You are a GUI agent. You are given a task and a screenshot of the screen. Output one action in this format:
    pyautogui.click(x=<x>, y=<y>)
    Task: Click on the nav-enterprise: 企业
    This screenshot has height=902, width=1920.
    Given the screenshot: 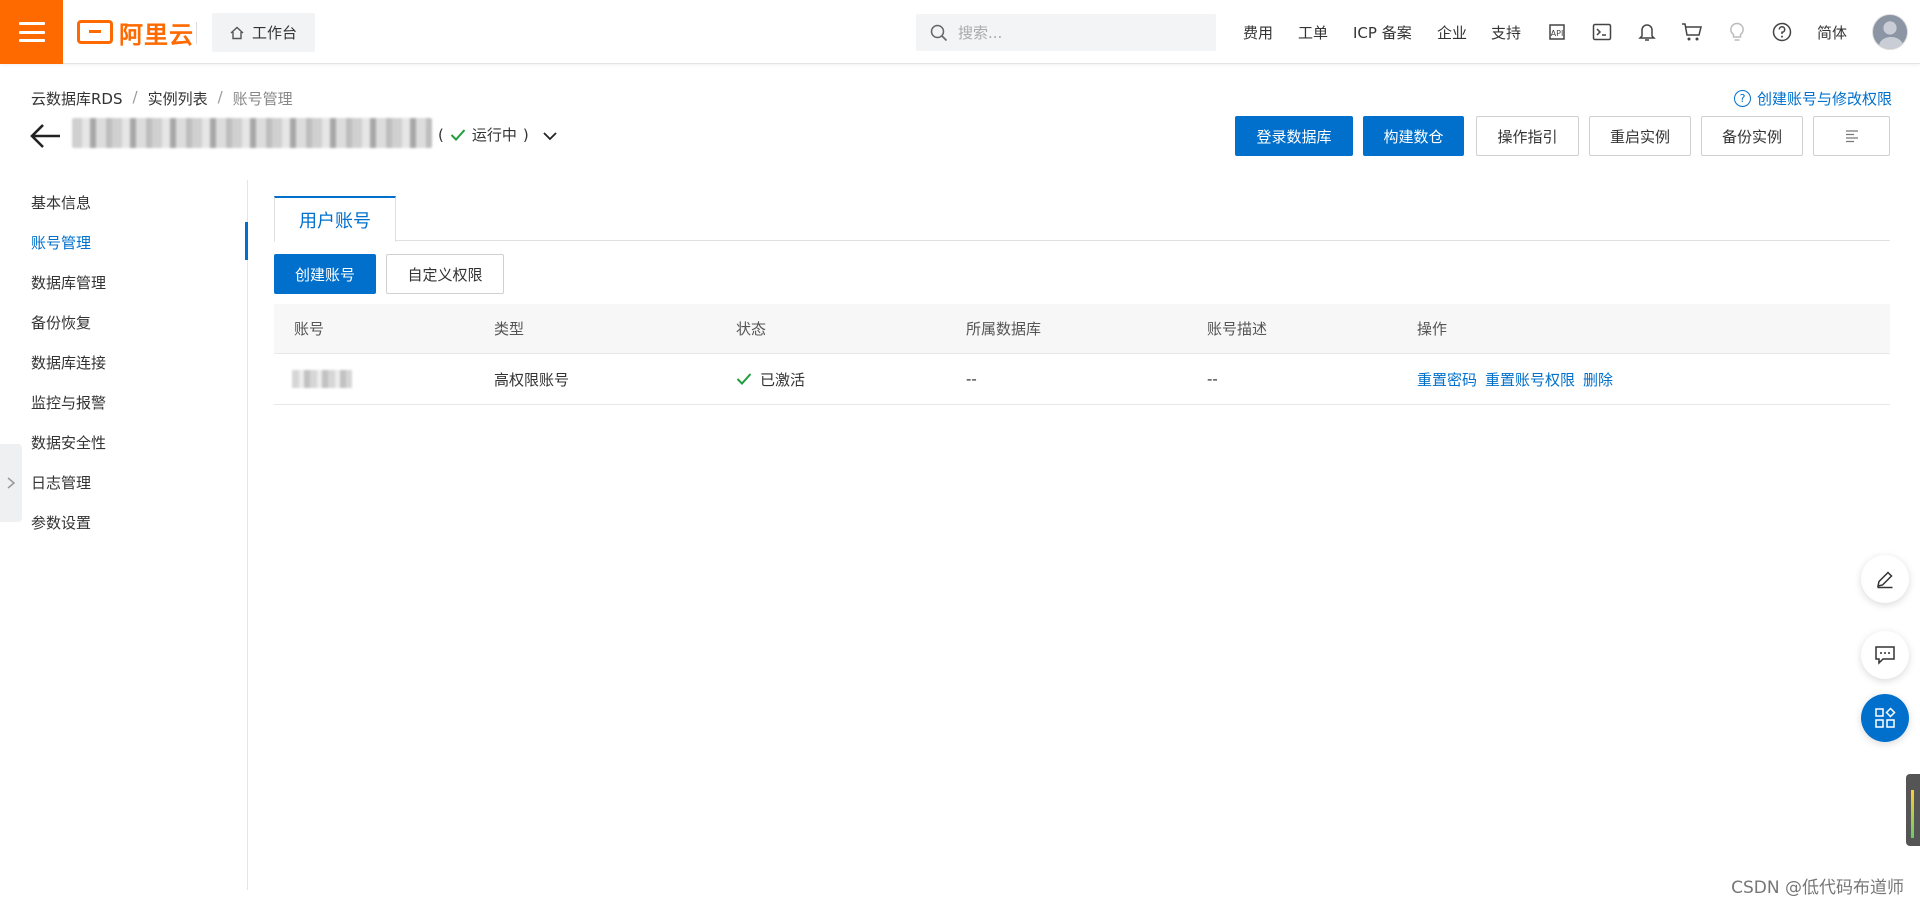 What is the action you would take?
    pyautogui.click(x=1452, y=32)
    